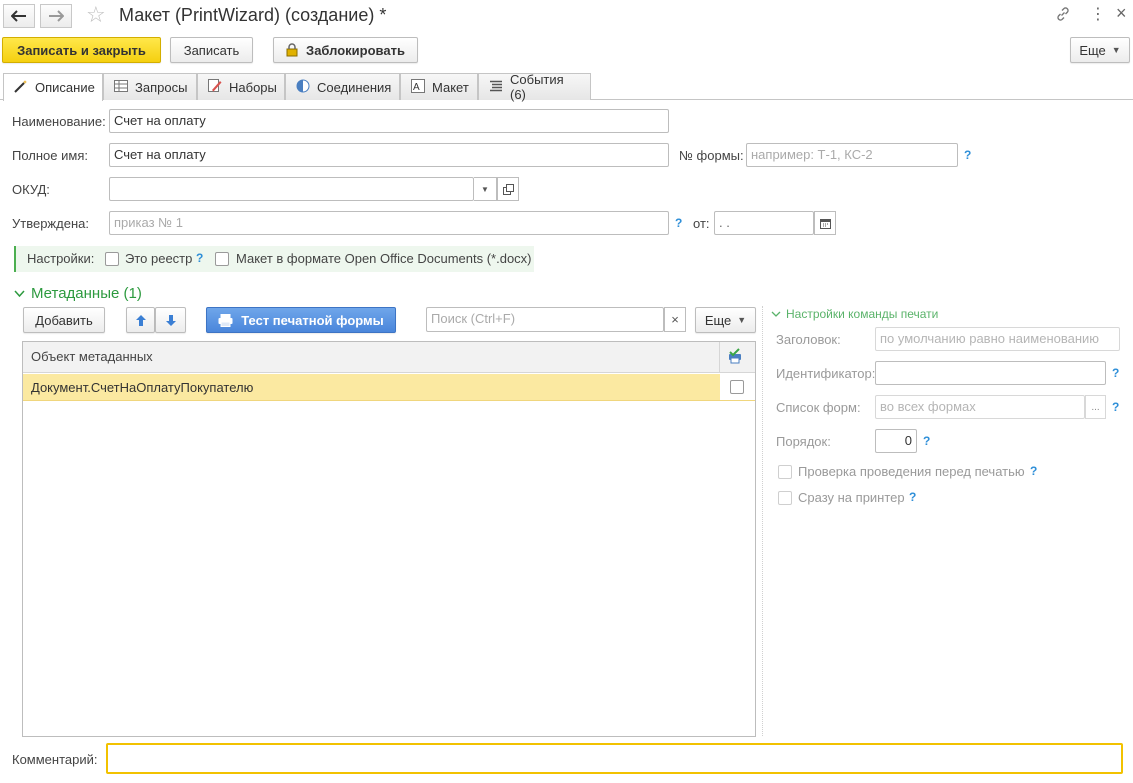  I want to click on lock-button: Заблокировать, so click(345, 50).